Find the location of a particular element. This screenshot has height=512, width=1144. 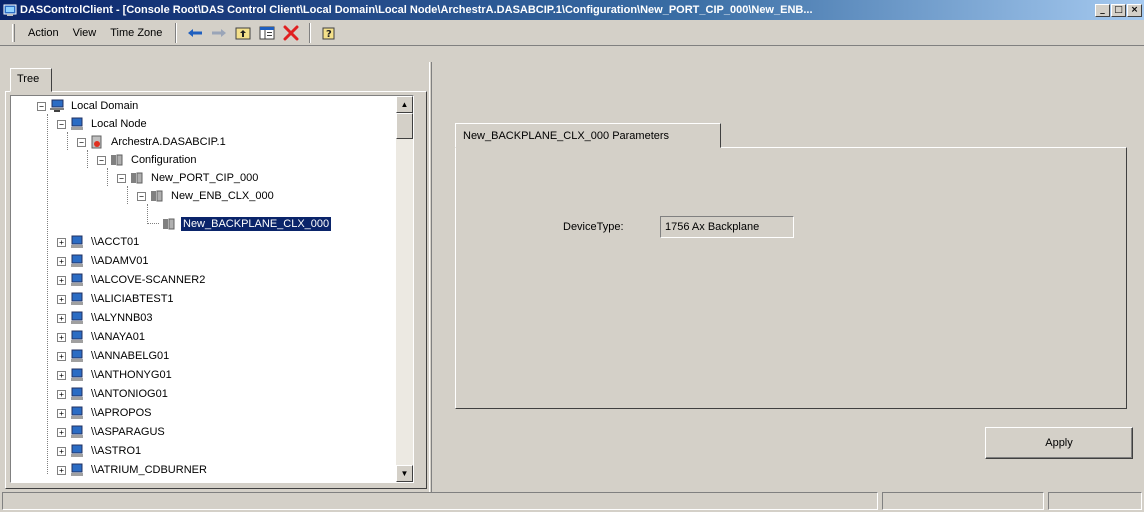

tree-item-node: + \\ASTRO1 is located at coordinates (100, 451).